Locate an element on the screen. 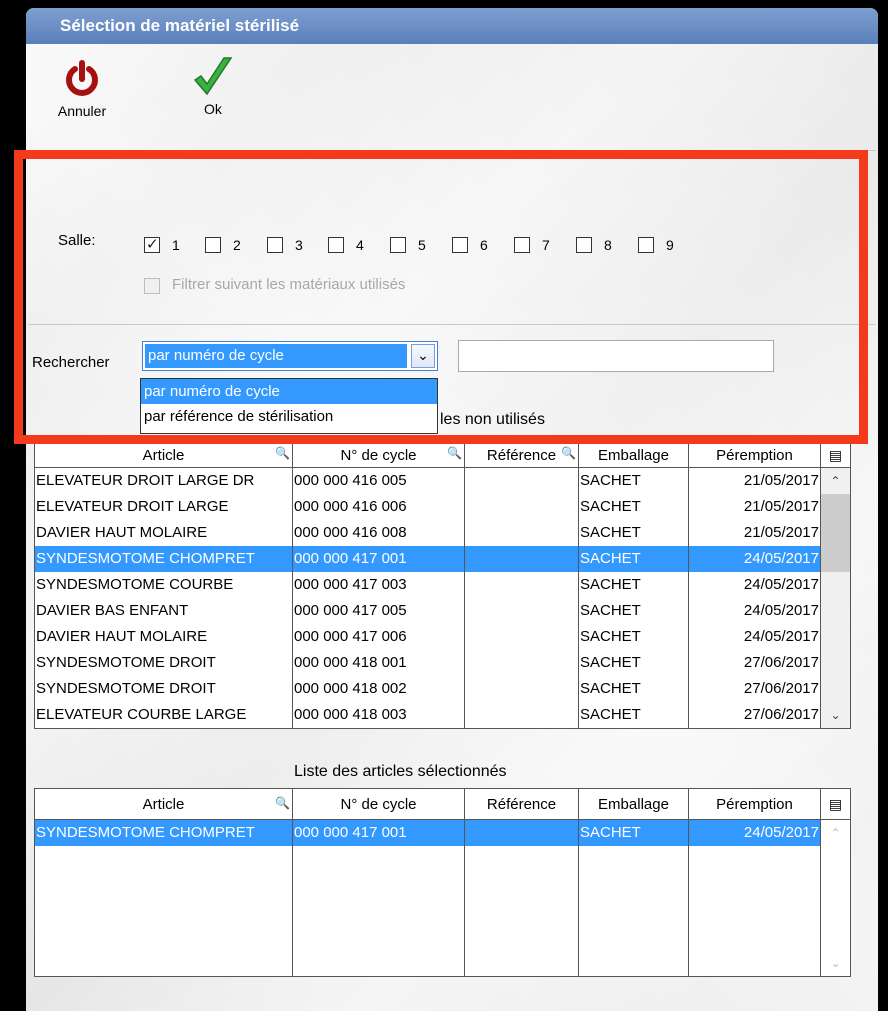 This screenshot has width=888, height=1011. column-label: Péremption is located at coordinates (754, 804).